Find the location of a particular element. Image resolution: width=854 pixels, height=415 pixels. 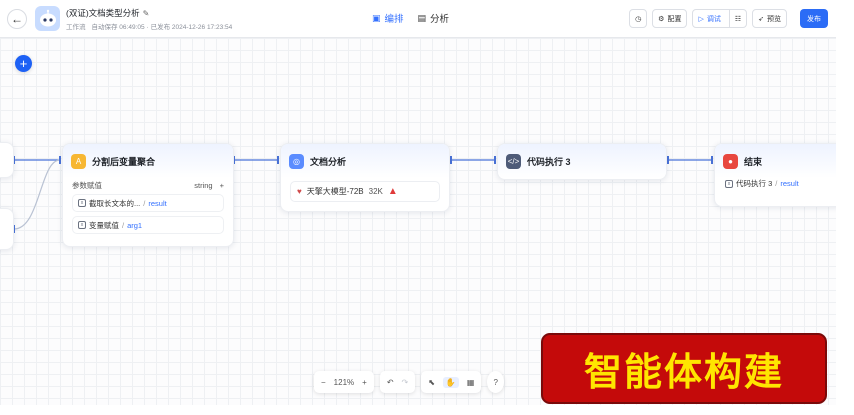

help-button: ? is located at coordinates (495, 382).